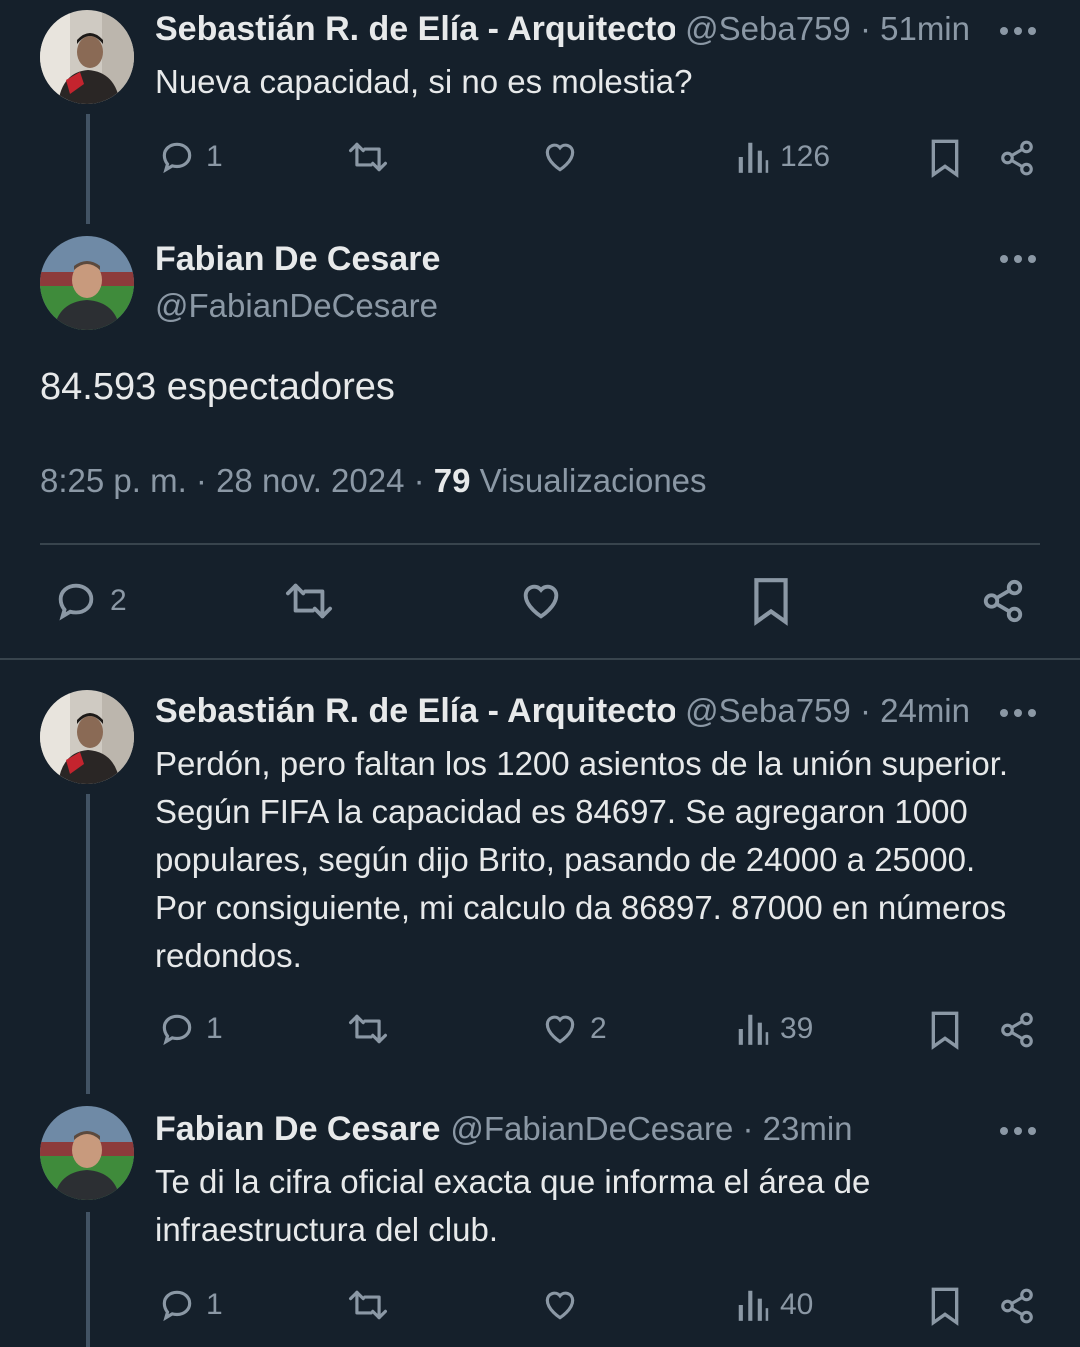  I want to click on views-button: 126, so click(783, 157).